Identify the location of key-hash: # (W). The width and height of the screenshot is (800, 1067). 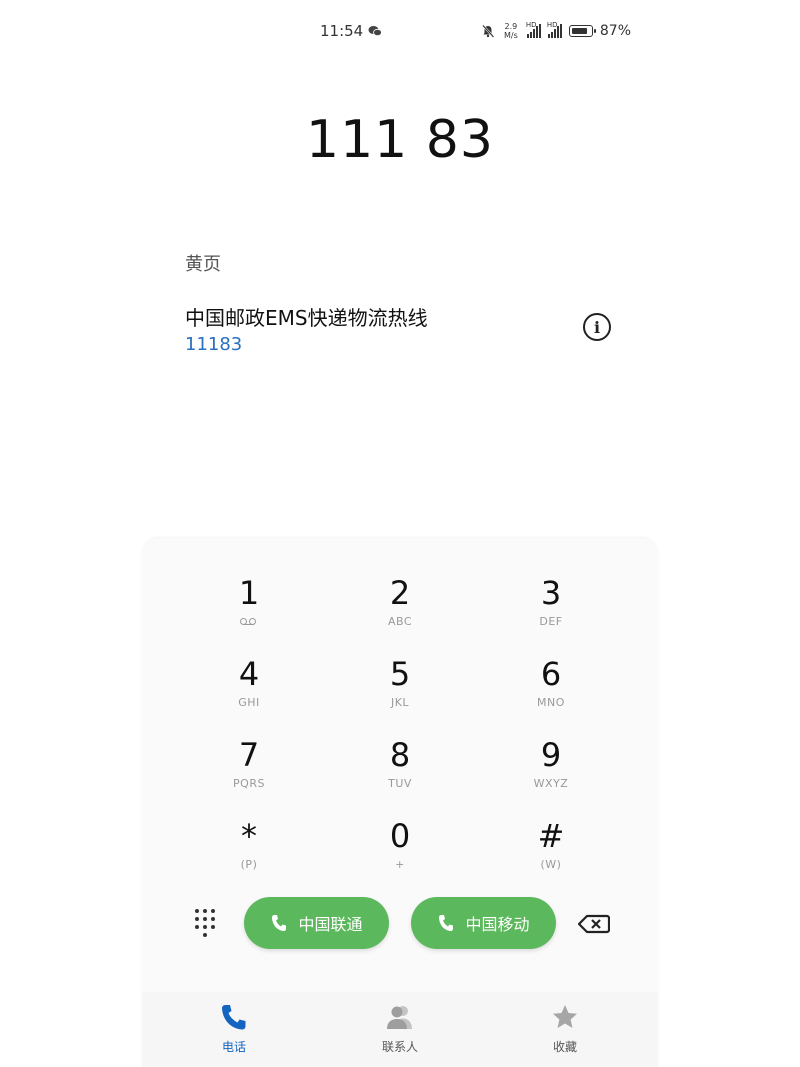
(551, 853).